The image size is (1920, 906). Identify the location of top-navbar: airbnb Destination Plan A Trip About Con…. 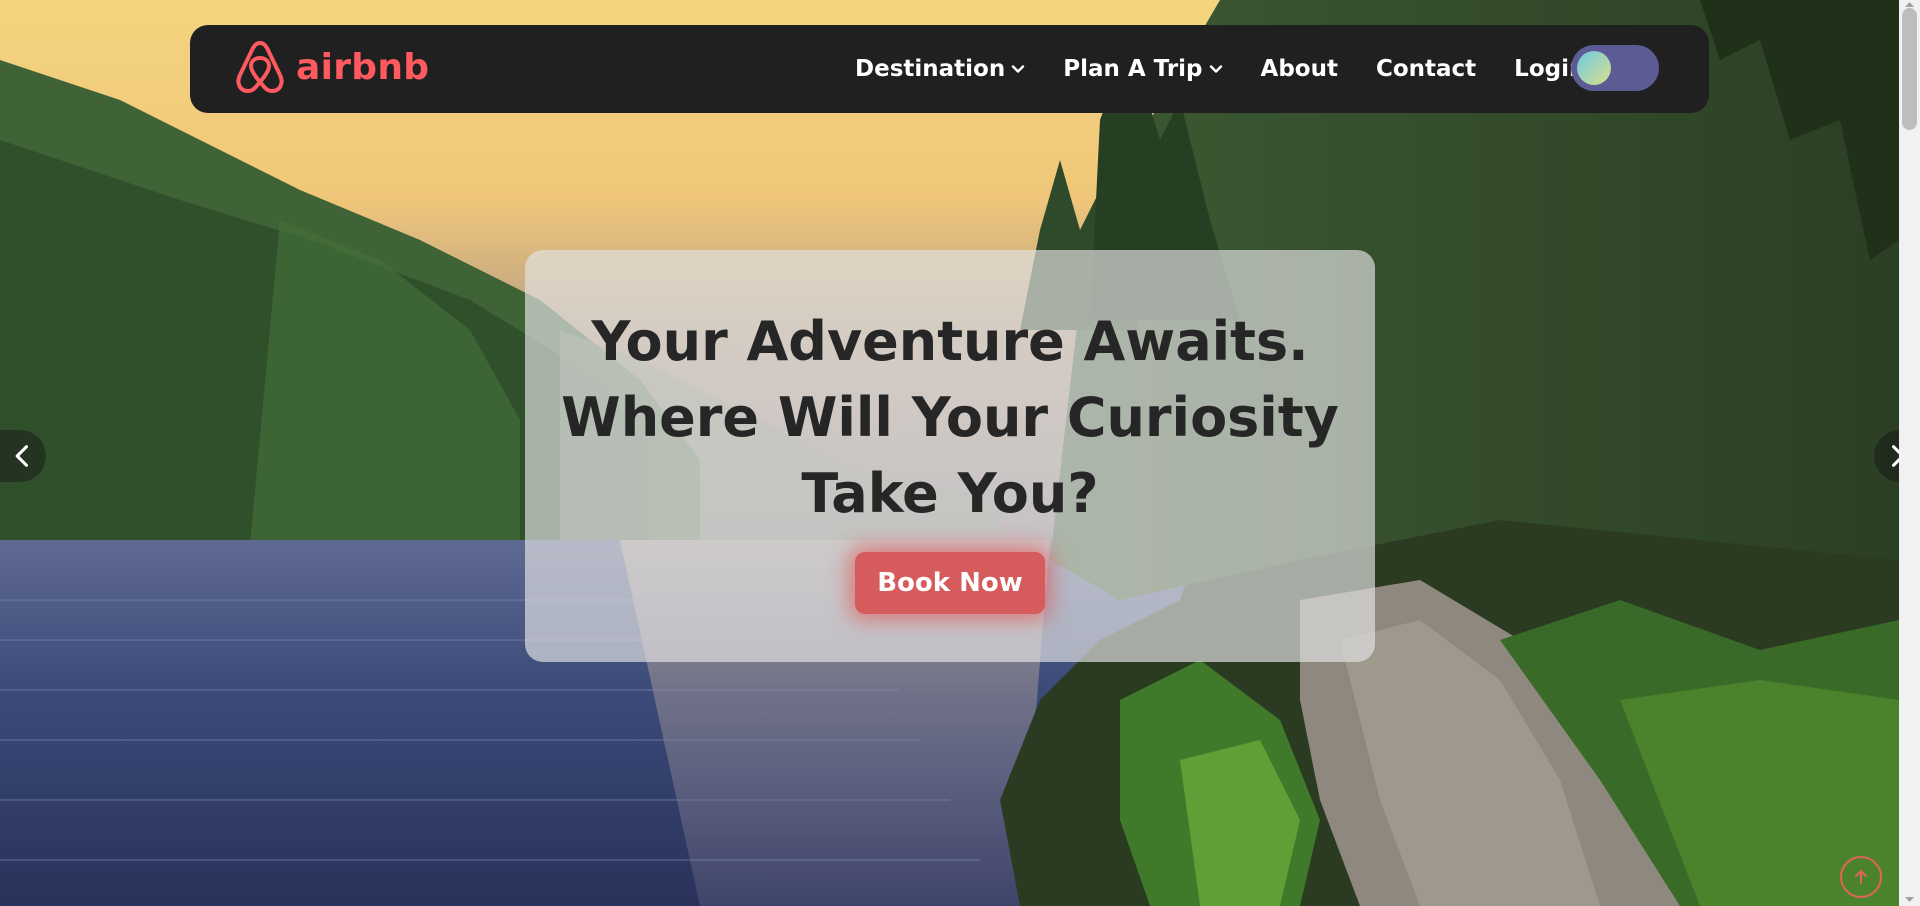
(949, 69).